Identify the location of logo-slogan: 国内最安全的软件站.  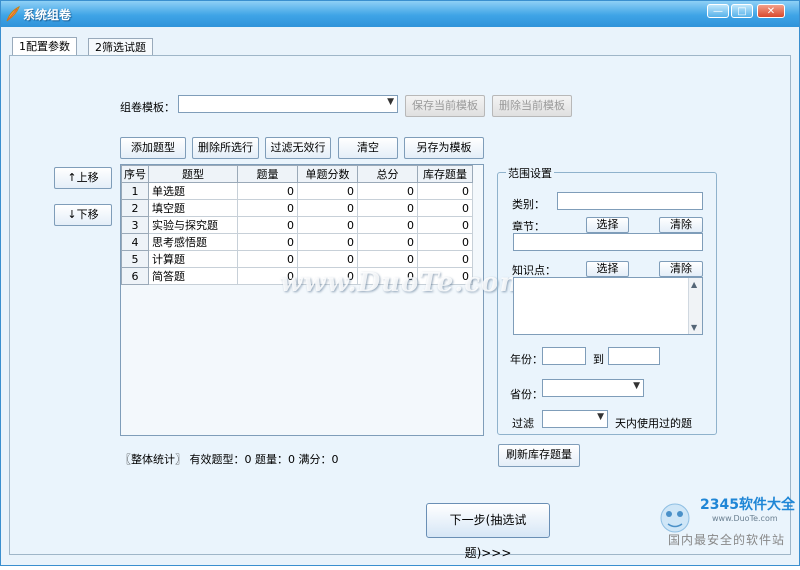
(727, 540).